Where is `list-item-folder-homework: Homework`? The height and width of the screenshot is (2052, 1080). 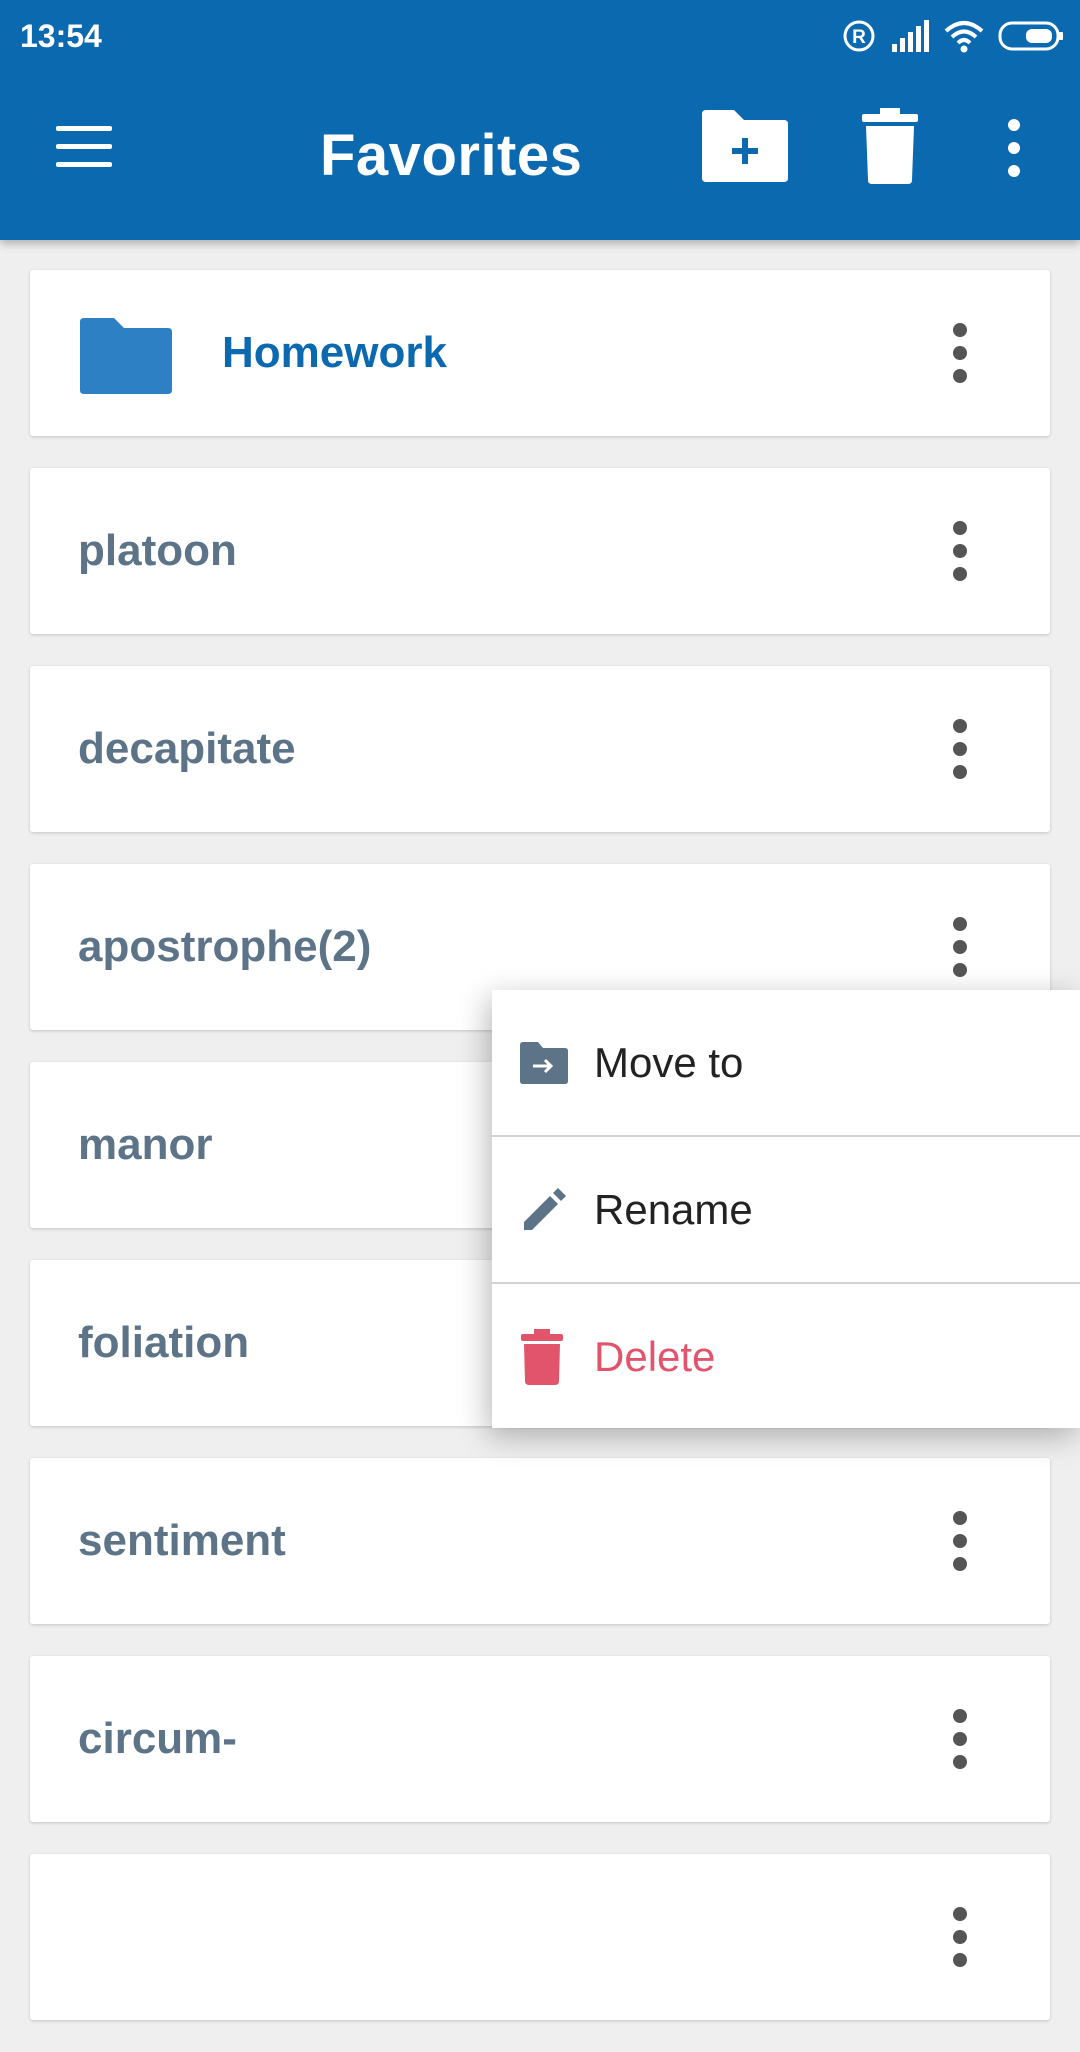
list-item-folder-homework: Homework is located at coordinates (540, 353).